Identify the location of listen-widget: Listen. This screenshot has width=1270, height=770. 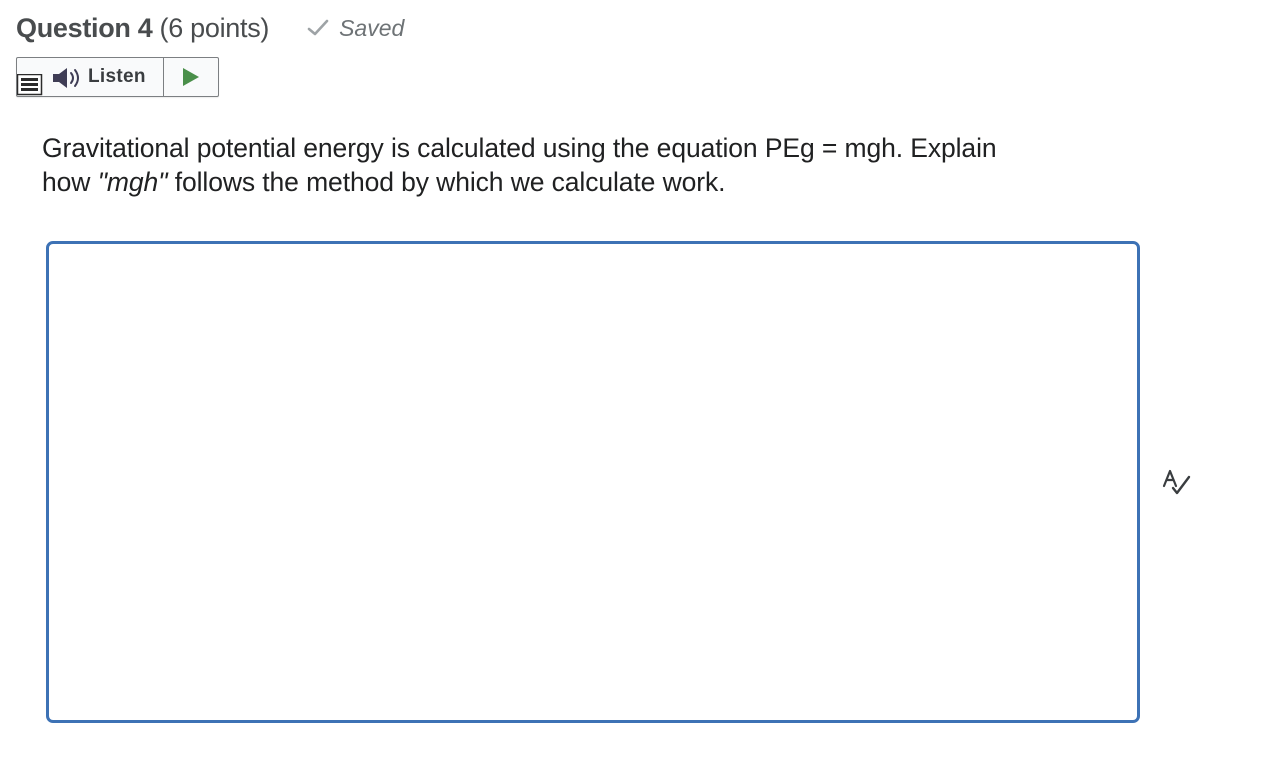
(117, 77).